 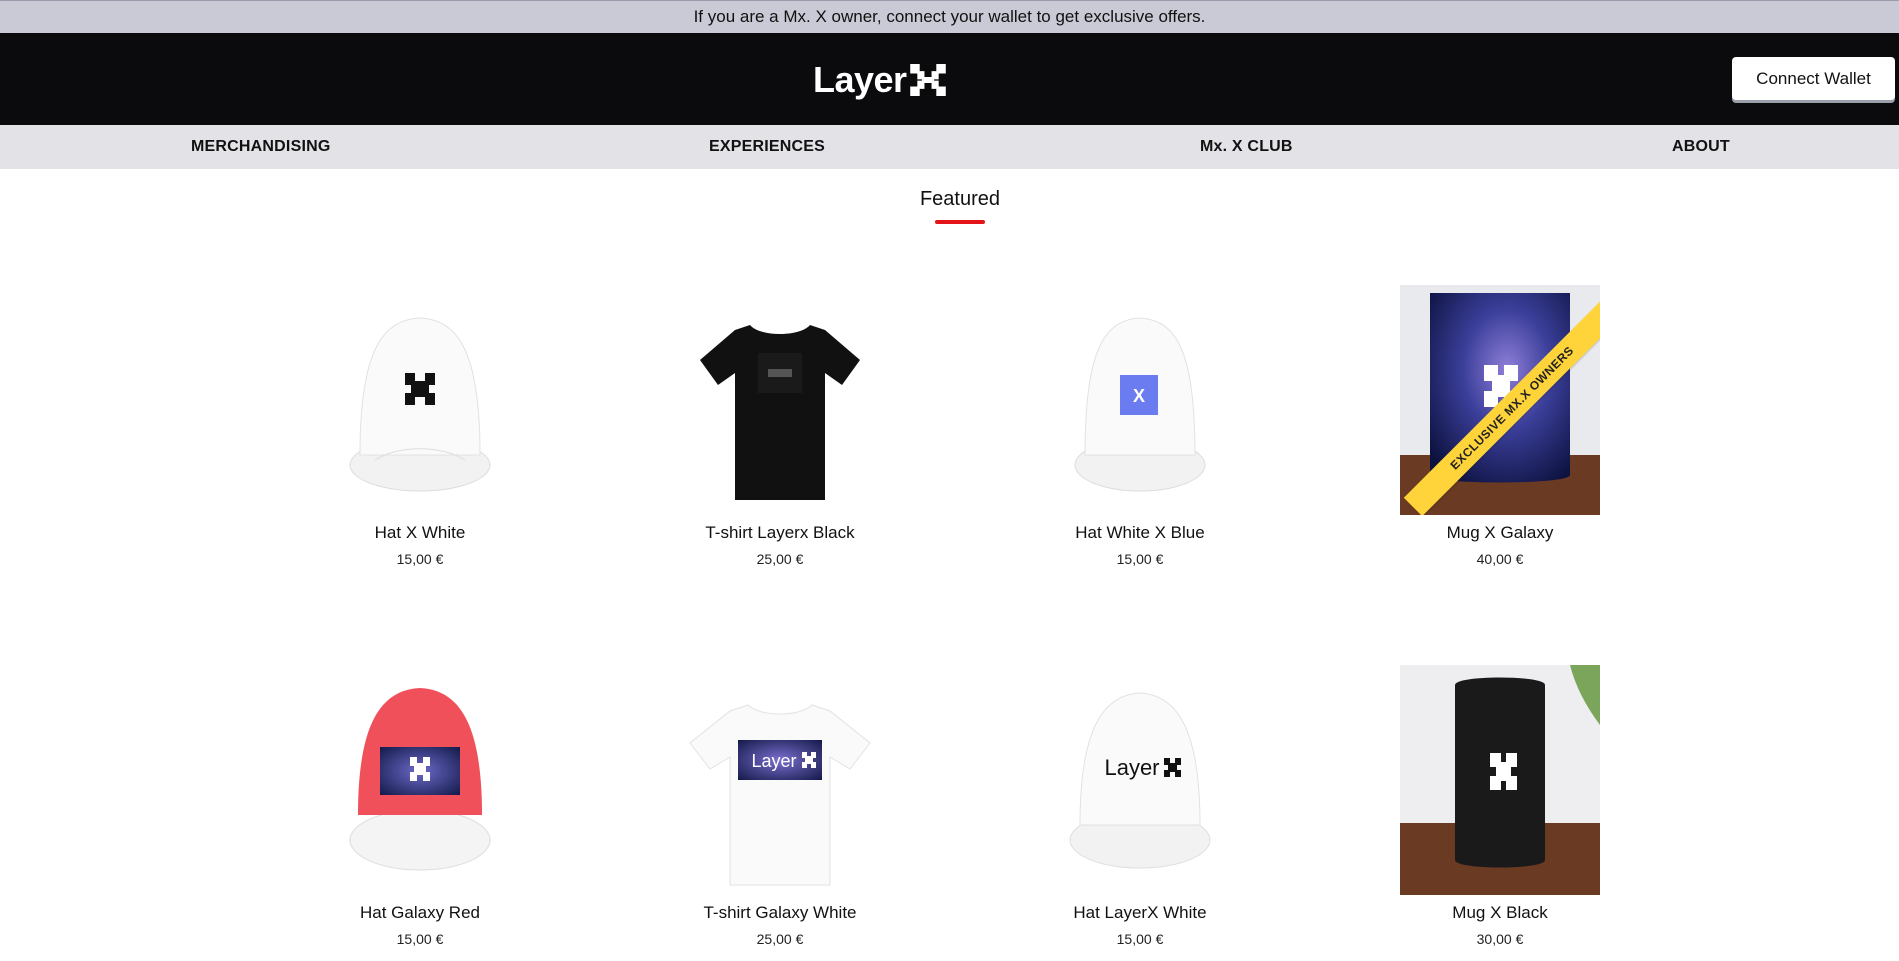 What do you see at coordinates (420, 914) in the screenshot?
I see `product-name: Hat Galaxy Red` at bounding box center [420, 914].